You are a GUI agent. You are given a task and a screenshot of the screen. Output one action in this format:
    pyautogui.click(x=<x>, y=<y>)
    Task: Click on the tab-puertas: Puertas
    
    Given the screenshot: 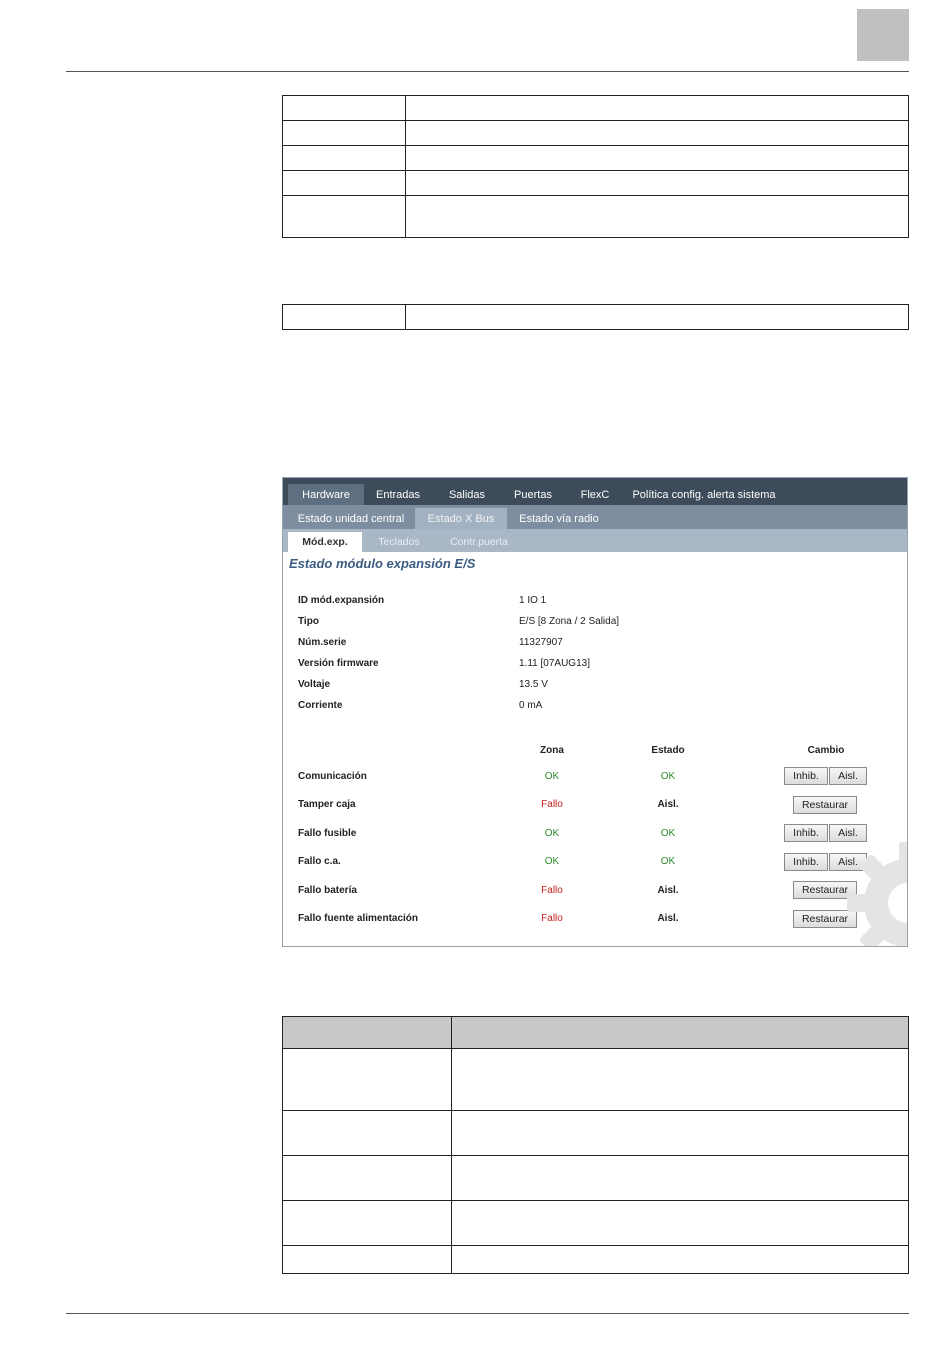 What is the action you would take?
    pyautogui.click(x=533, y=494)
    